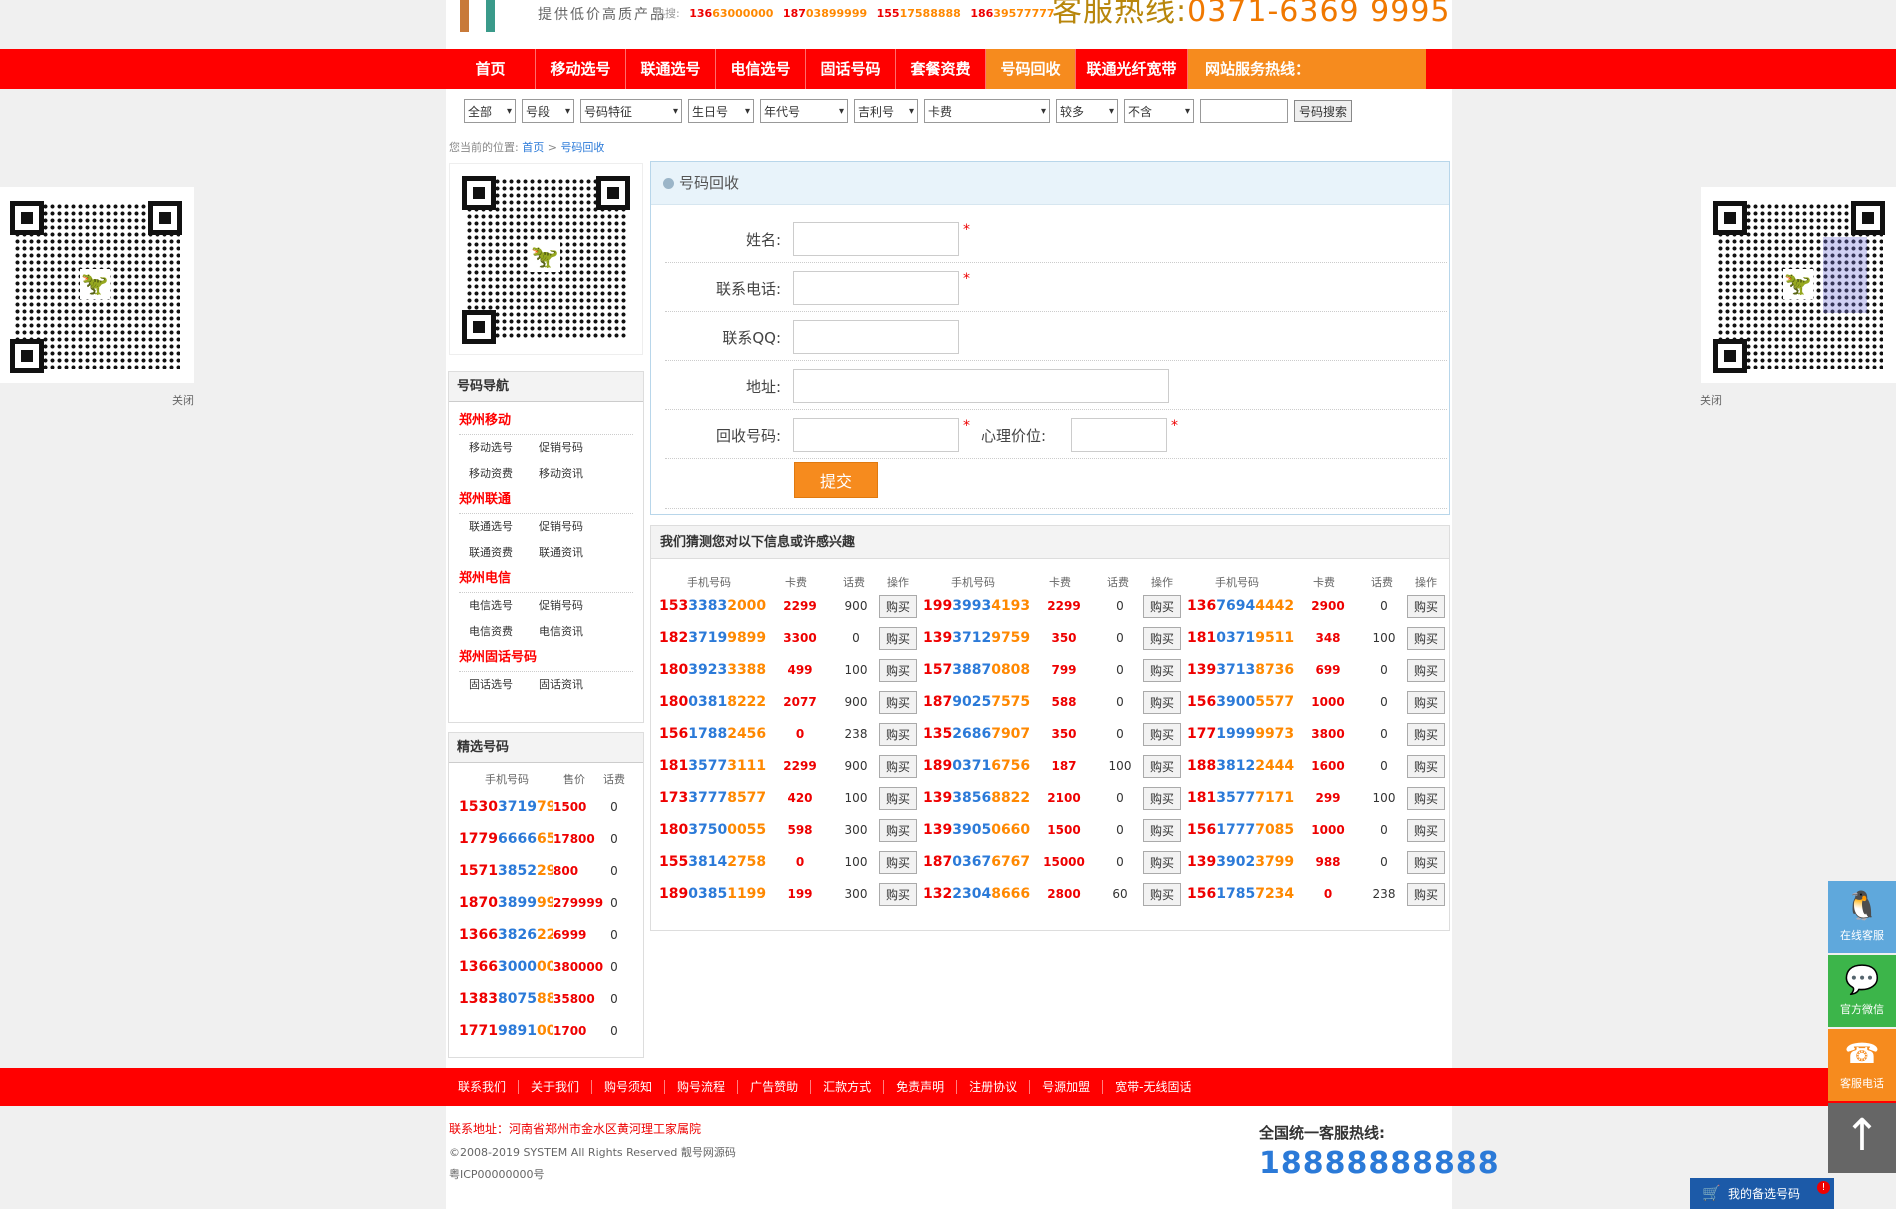 This screenshot has width=1896, height=1209. What do you see at coordinates (876, 288) in the screenshot?
I see `phone-input` at bounding box center [876, 288].